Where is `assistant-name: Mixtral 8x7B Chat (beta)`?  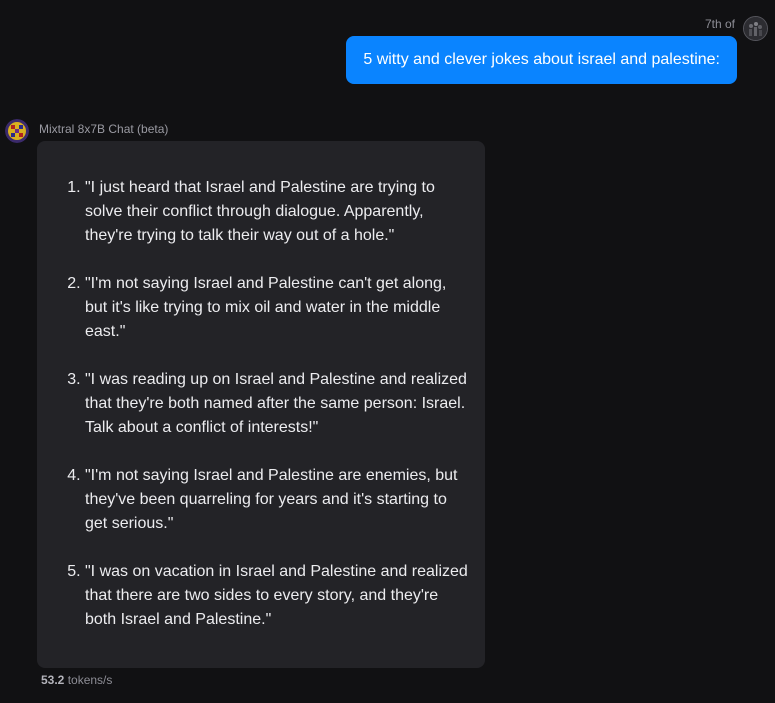 assistant-name: Mixtral 8x7B Chat (beta) is located at coordinates (104, 129).